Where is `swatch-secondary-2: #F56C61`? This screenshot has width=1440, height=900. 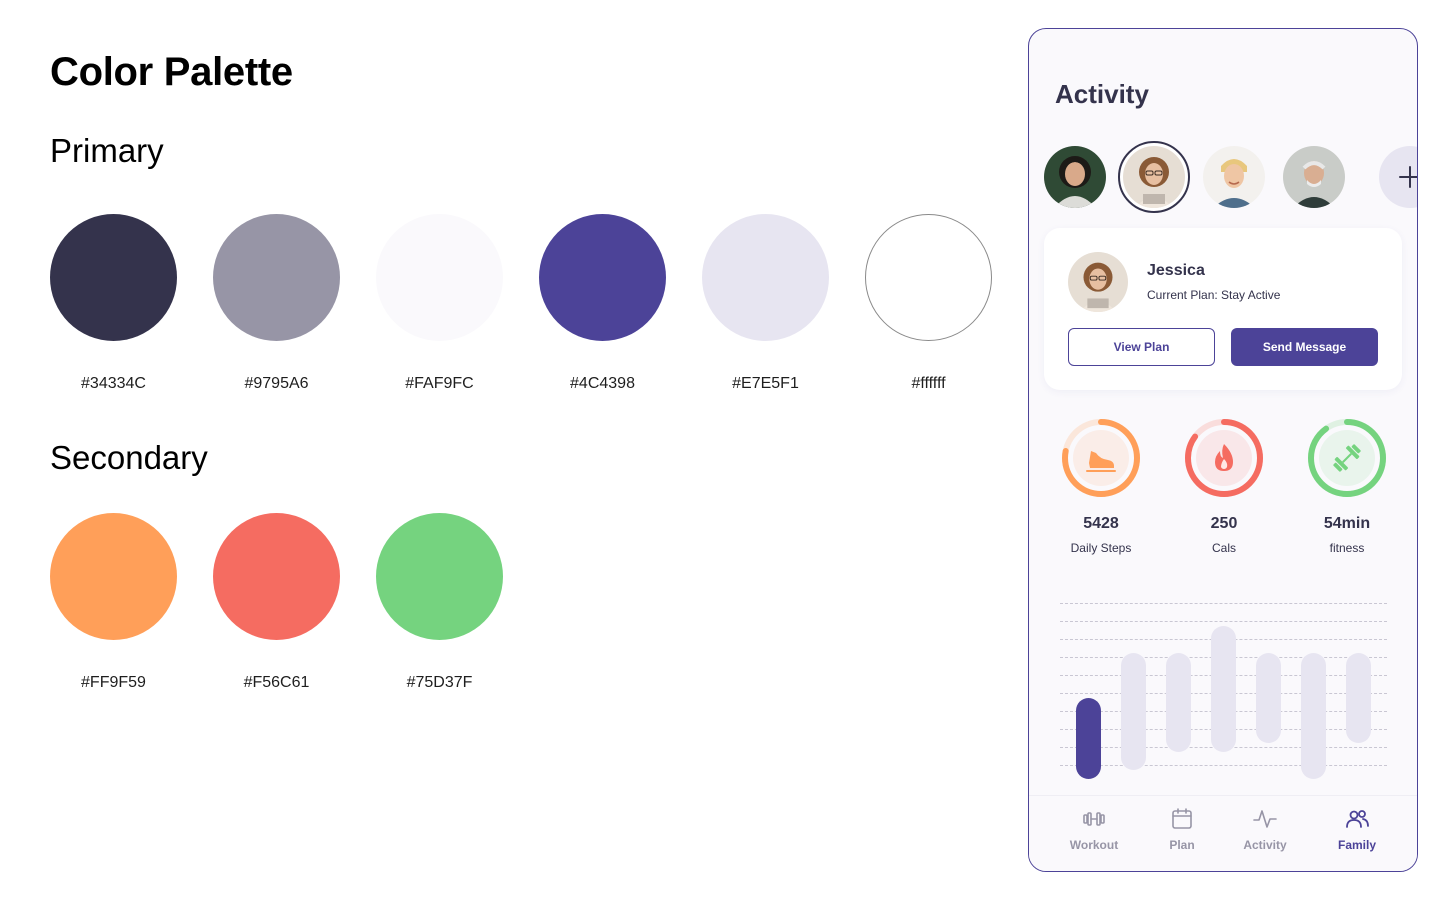
swatch-secondary-2: #F56C61 is located at coordinates (276, 602).